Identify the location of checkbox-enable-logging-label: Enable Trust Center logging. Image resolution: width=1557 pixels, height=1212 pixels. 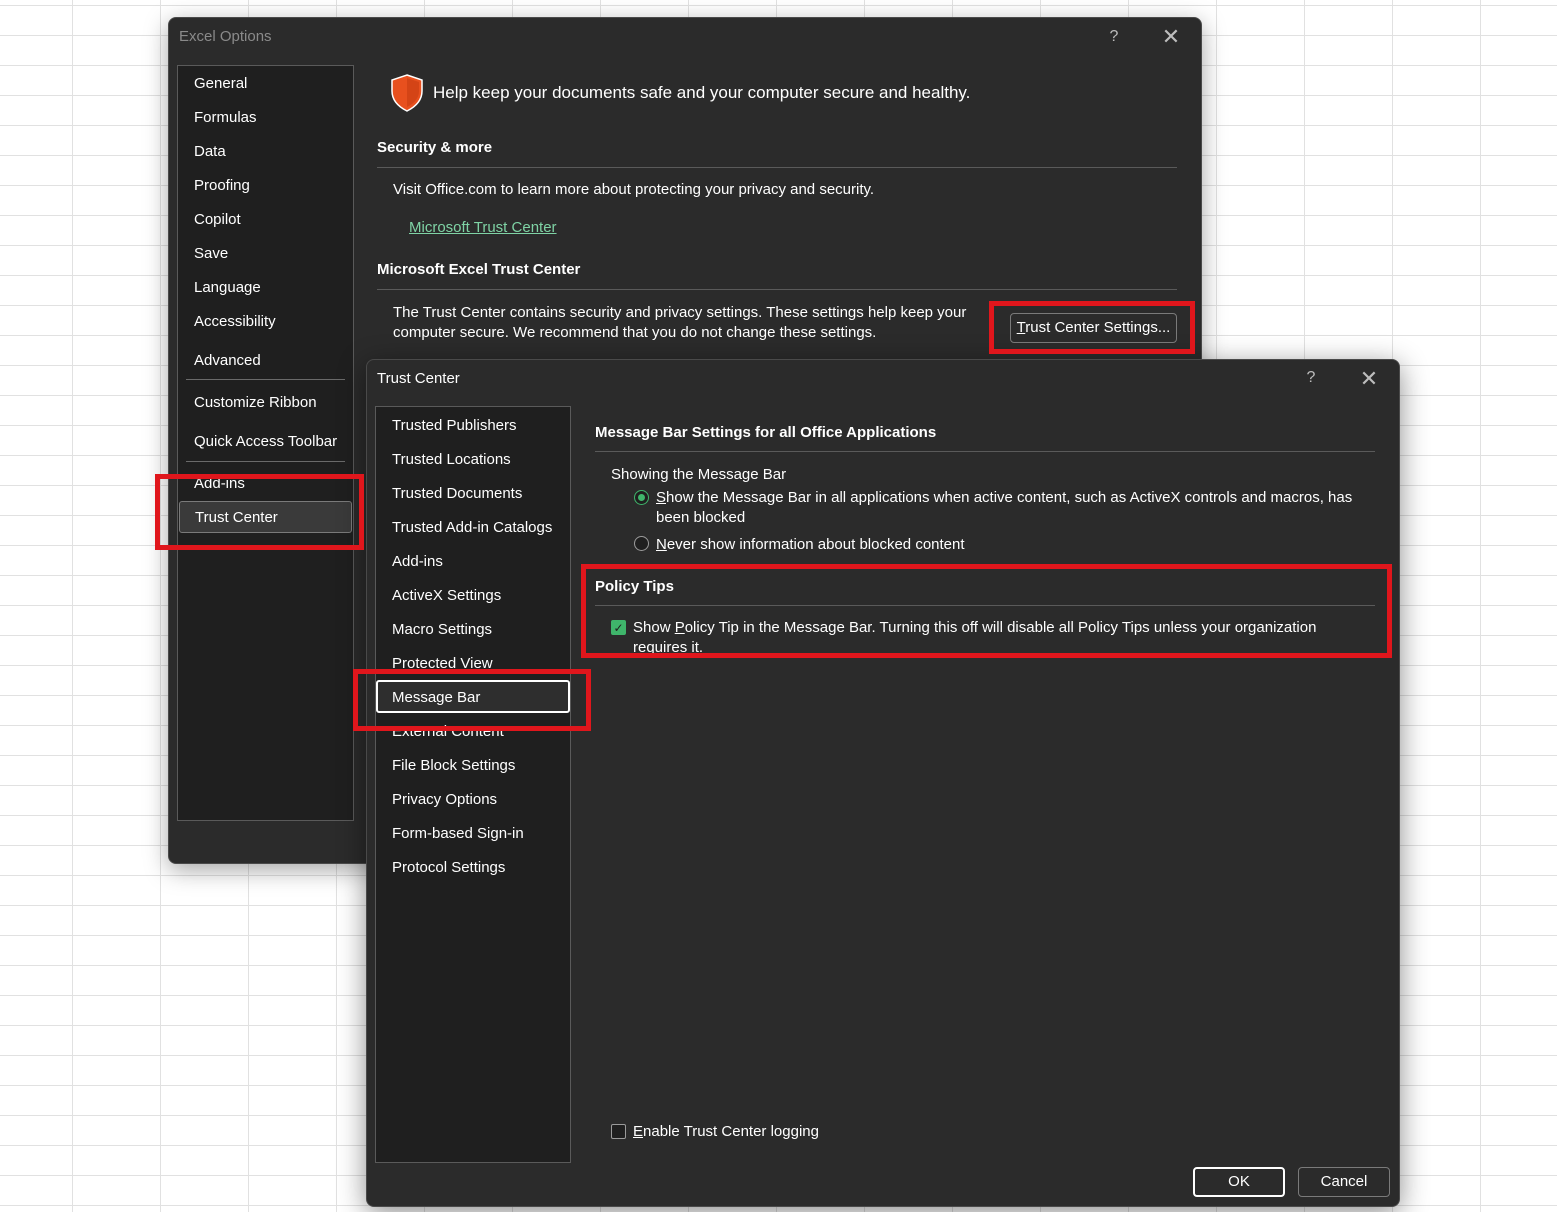
(726, 1132).